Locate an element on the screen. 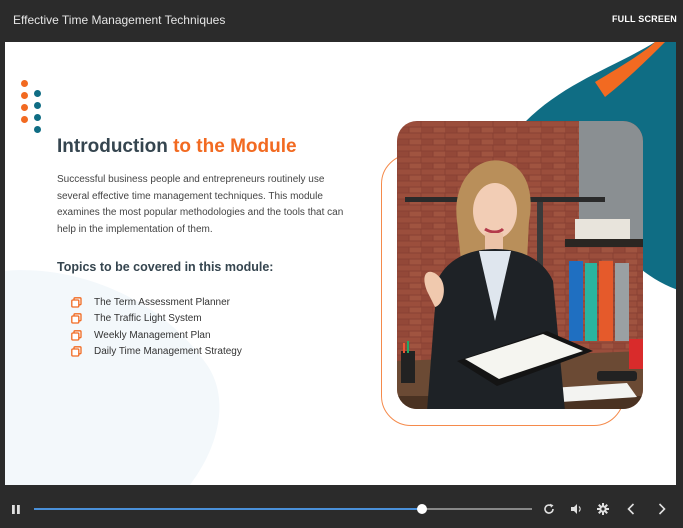 Image resolution: width=683 pixels, height=528 pixels. gear-icon is located at coordinates (603, 511).